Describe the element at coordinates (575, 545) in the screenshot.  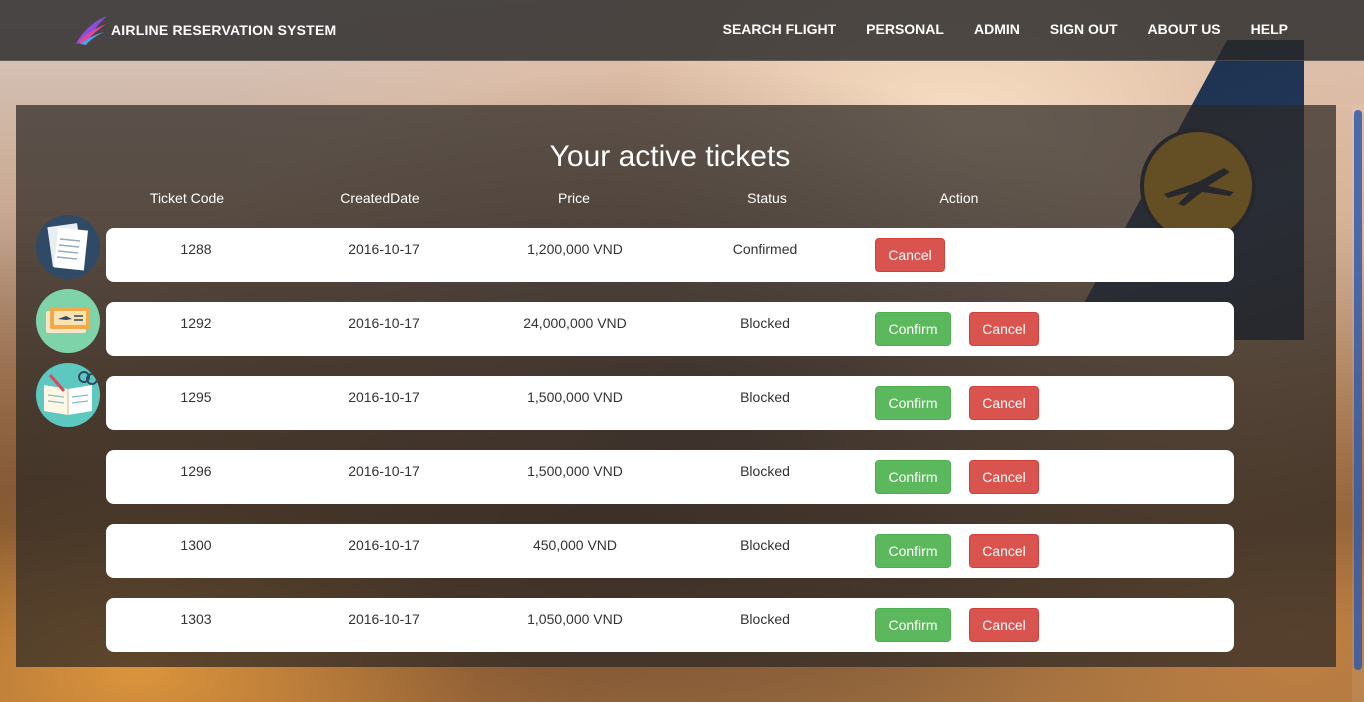
I see `price: 450,000 VND` at that location.